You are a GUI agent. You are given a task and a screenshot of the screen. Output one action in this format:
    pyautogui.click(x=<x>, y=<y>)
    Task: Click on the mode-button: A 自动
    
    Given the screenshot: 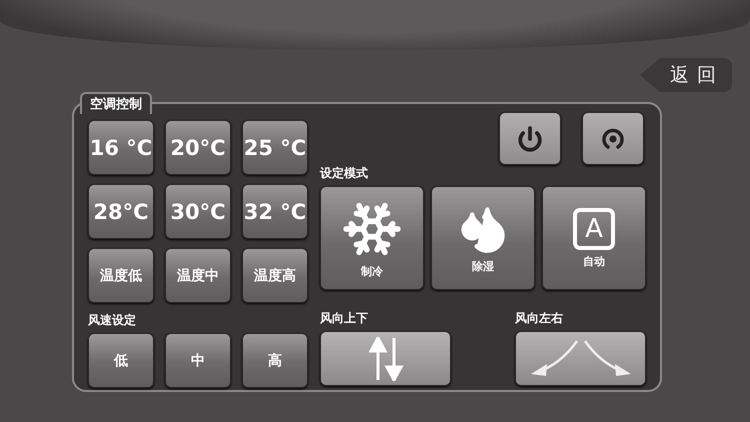 What is the action you would take?
    pyautogui.click(x=594, y=238)
    